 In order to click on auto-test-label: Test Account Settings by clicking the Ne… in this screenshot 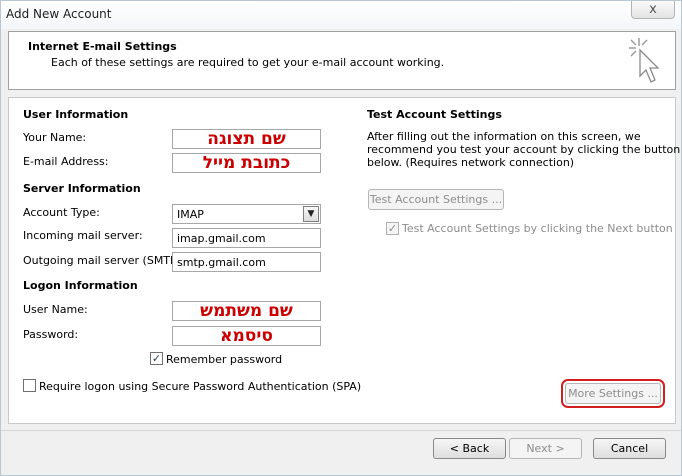, I will do `click(537, 228)`.